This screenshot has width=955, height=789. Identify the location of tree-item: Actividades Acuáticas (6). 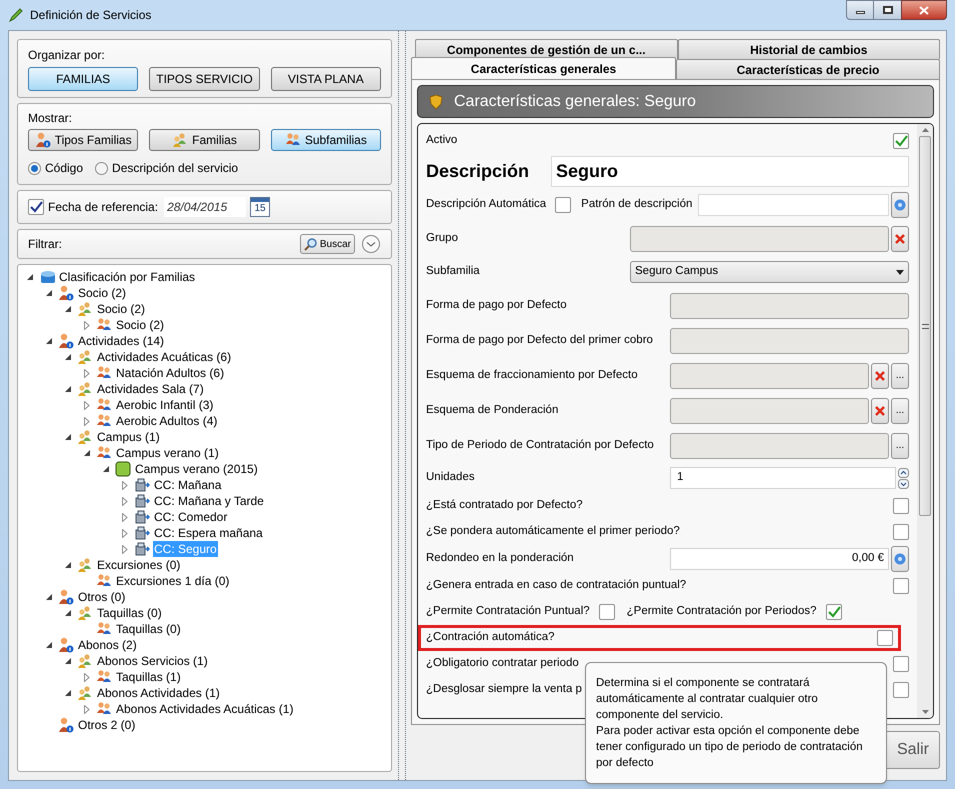
(164, 357).